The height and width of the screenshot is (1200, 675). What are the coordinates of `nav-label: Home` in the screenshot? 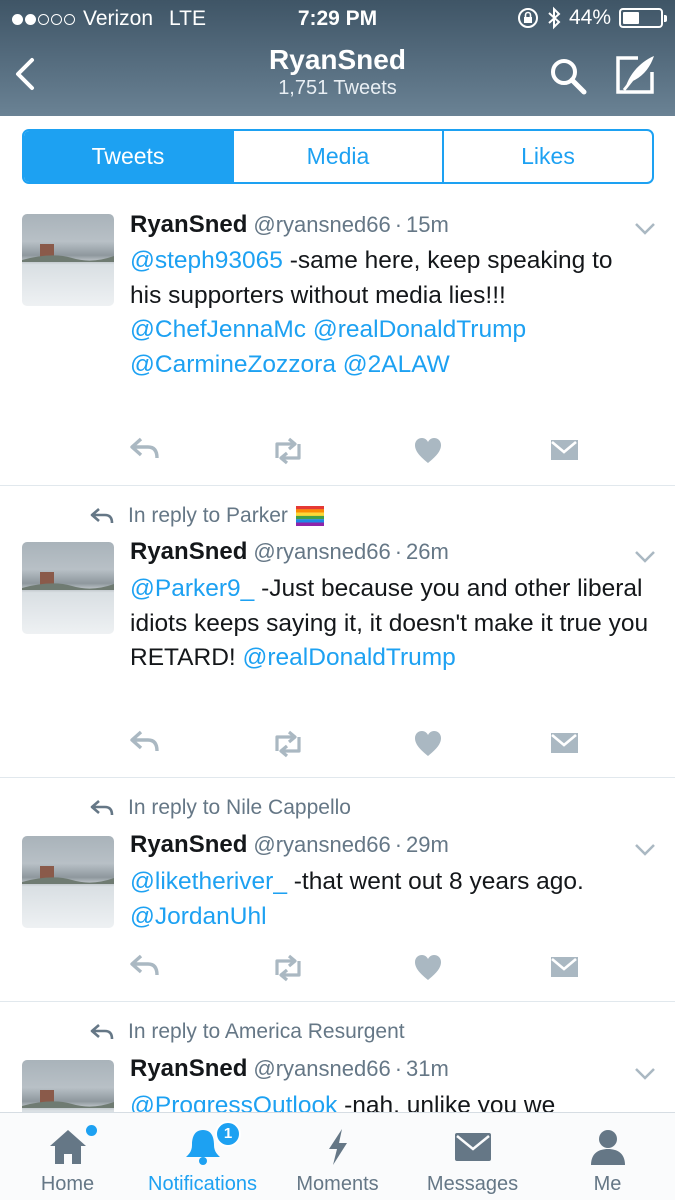 It's located at (67, 1184).